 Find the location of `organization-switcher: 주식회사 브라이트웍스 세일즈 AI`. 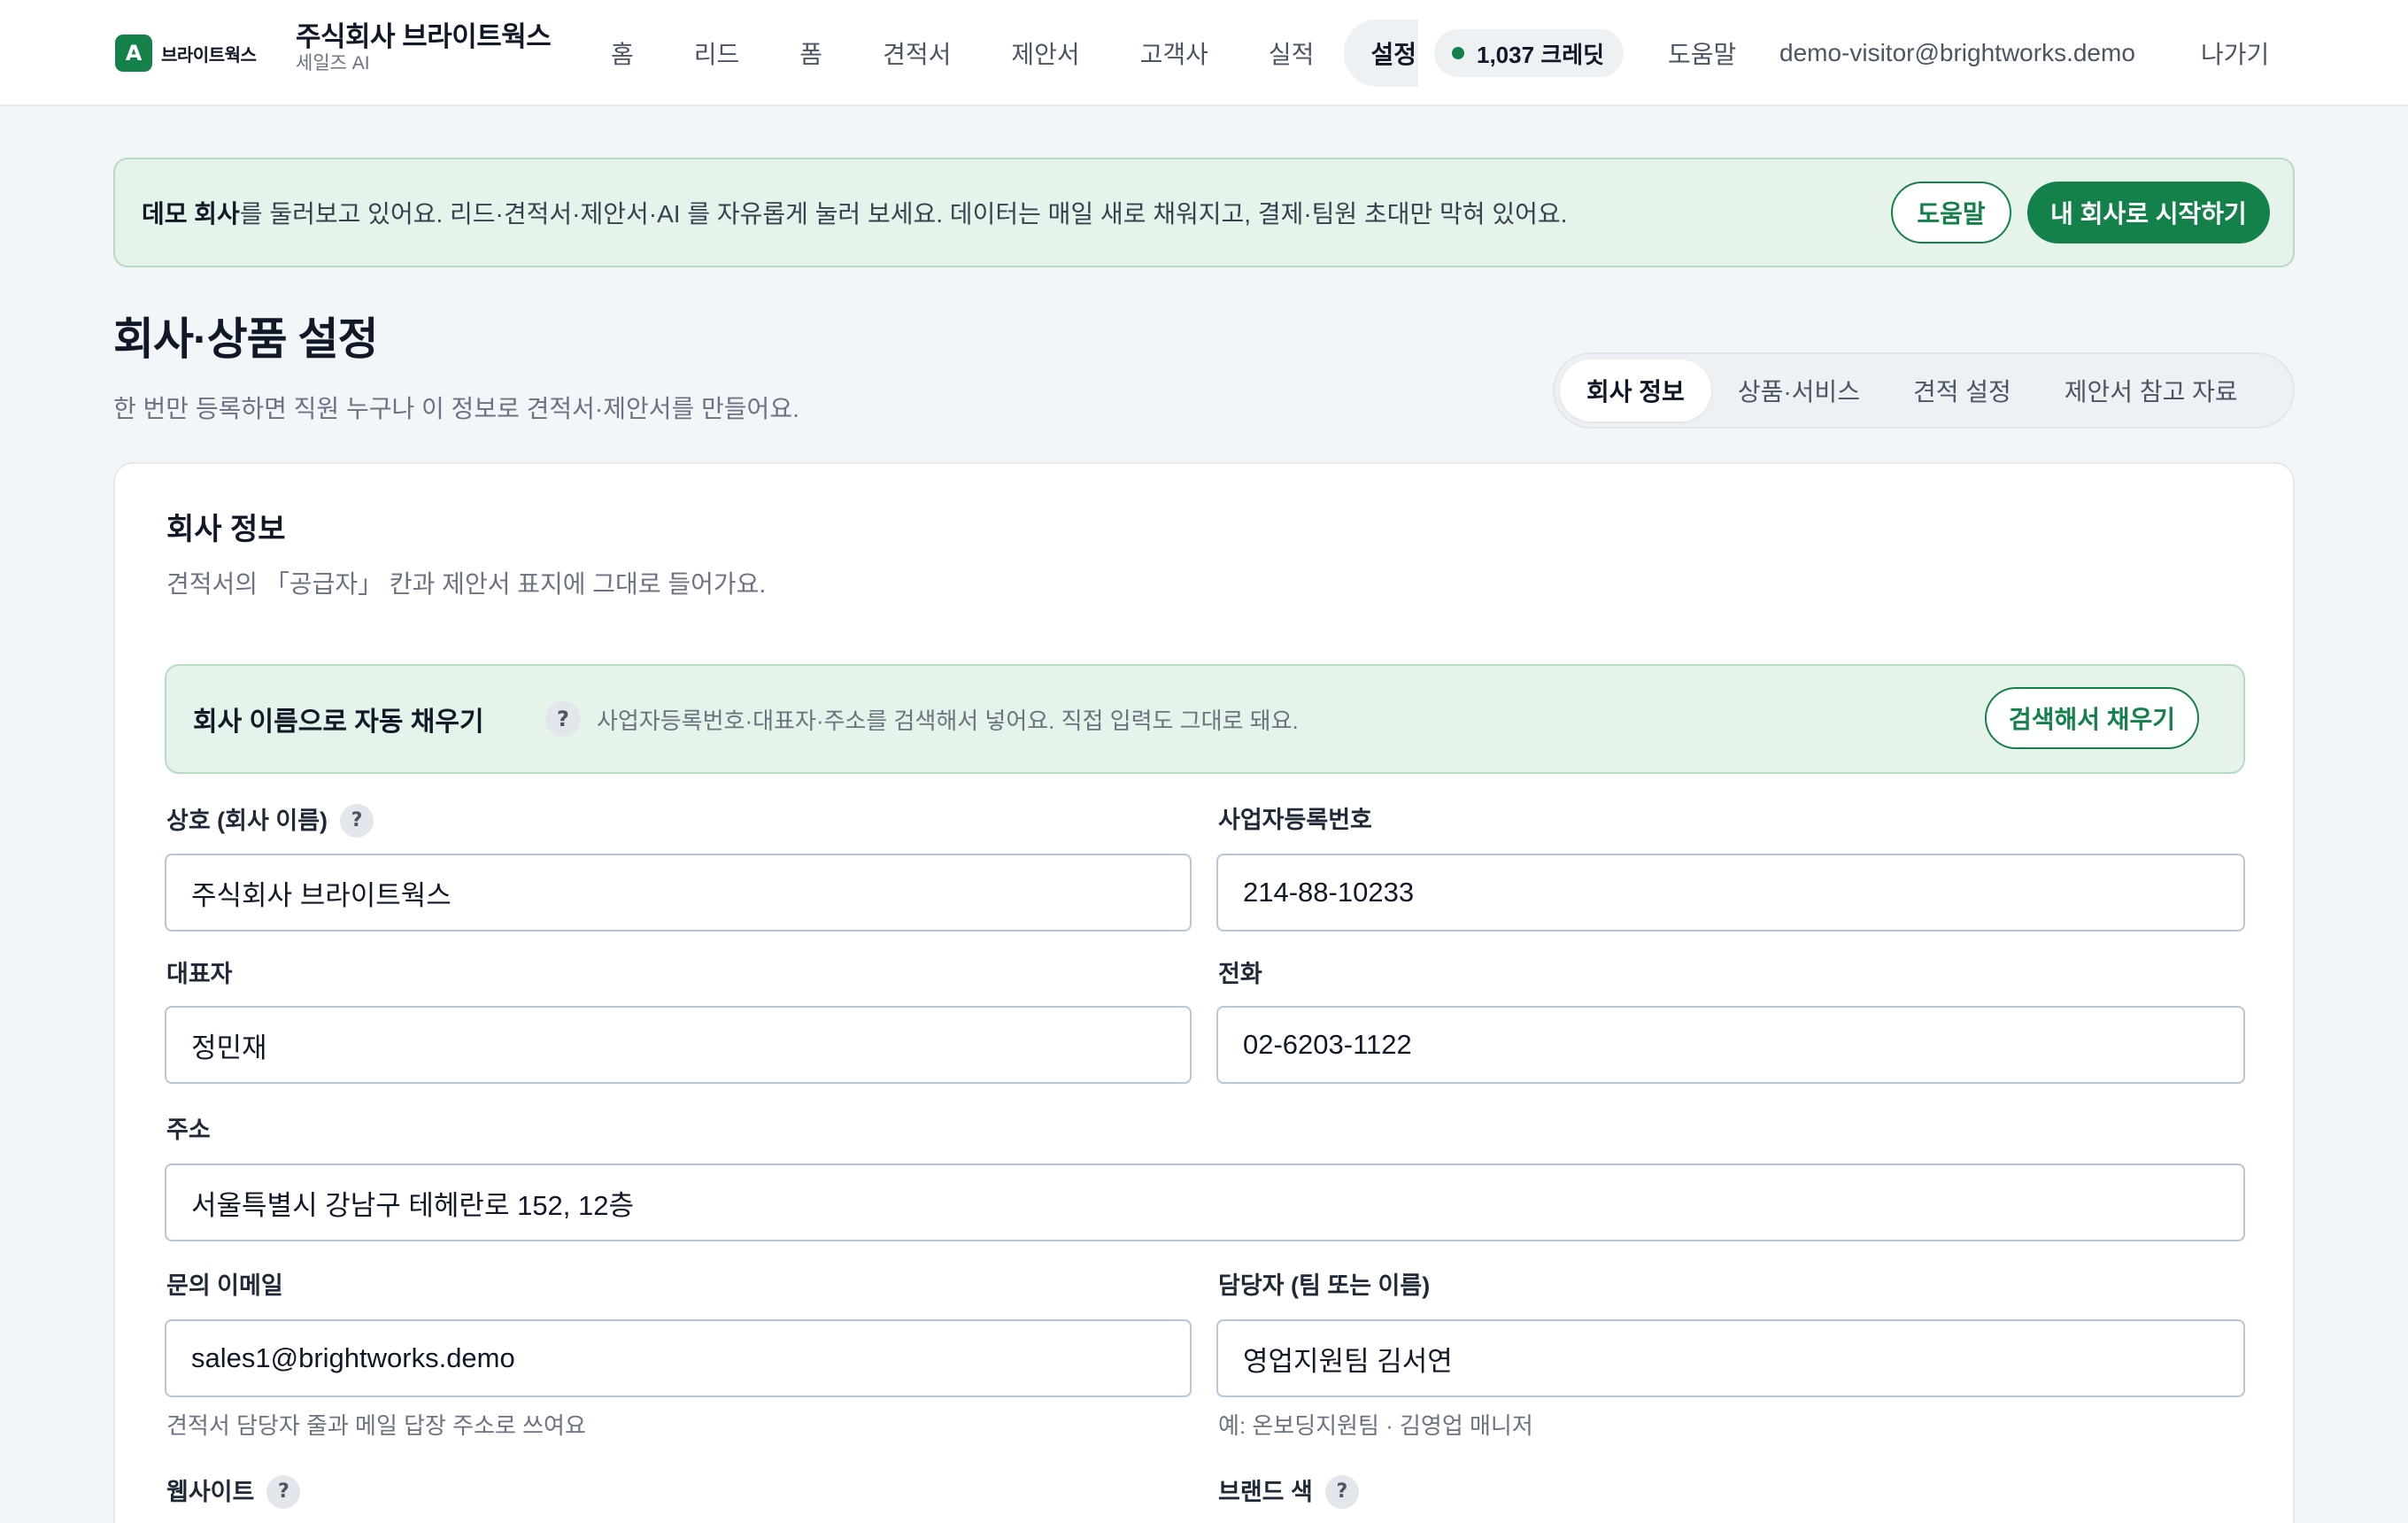

organization-switcher: 주식회사 브라이트웍스 세일즈 AI is located at coordinates (424, 46).